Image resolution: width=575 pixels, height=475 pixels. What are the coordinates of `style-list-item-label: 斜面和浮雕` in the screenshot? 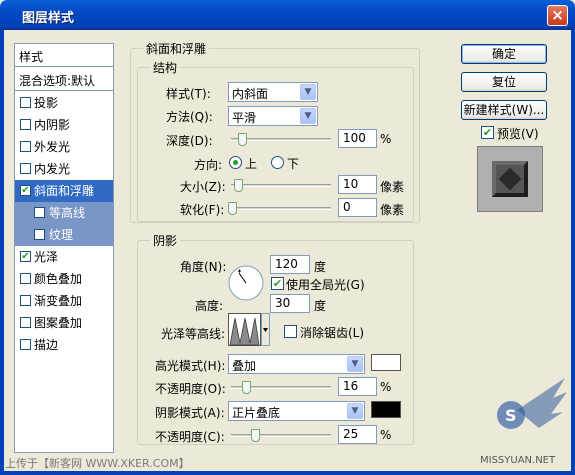 It's located at (64, 191).